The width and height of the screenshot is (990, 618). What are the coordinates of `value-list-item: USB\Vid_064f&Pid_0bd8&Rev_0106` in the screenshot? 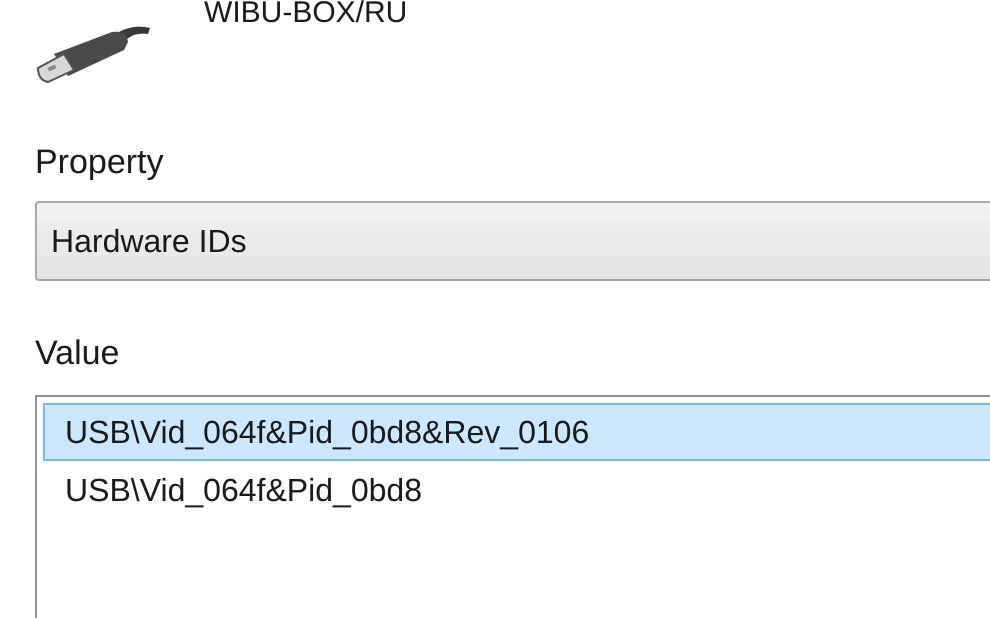 It's located at (516, 432).